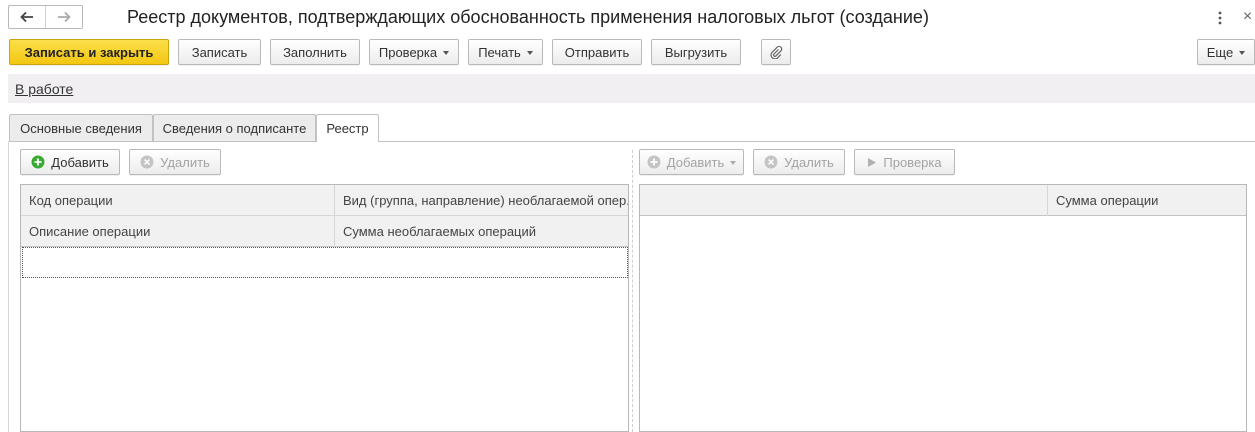 This screenshot has width=1255, height=432. I want to click on tab-divider, so click(631, 141).